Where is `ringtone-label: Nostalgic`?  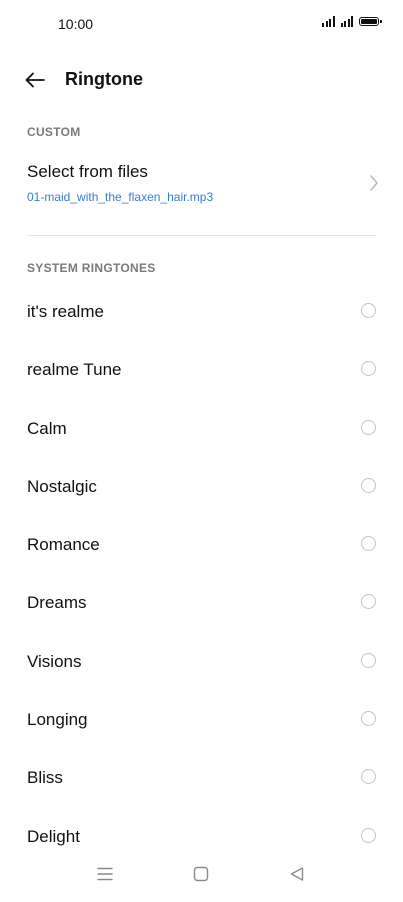
ringtone-label: Nostalgic is located at coordinates (62, 486).